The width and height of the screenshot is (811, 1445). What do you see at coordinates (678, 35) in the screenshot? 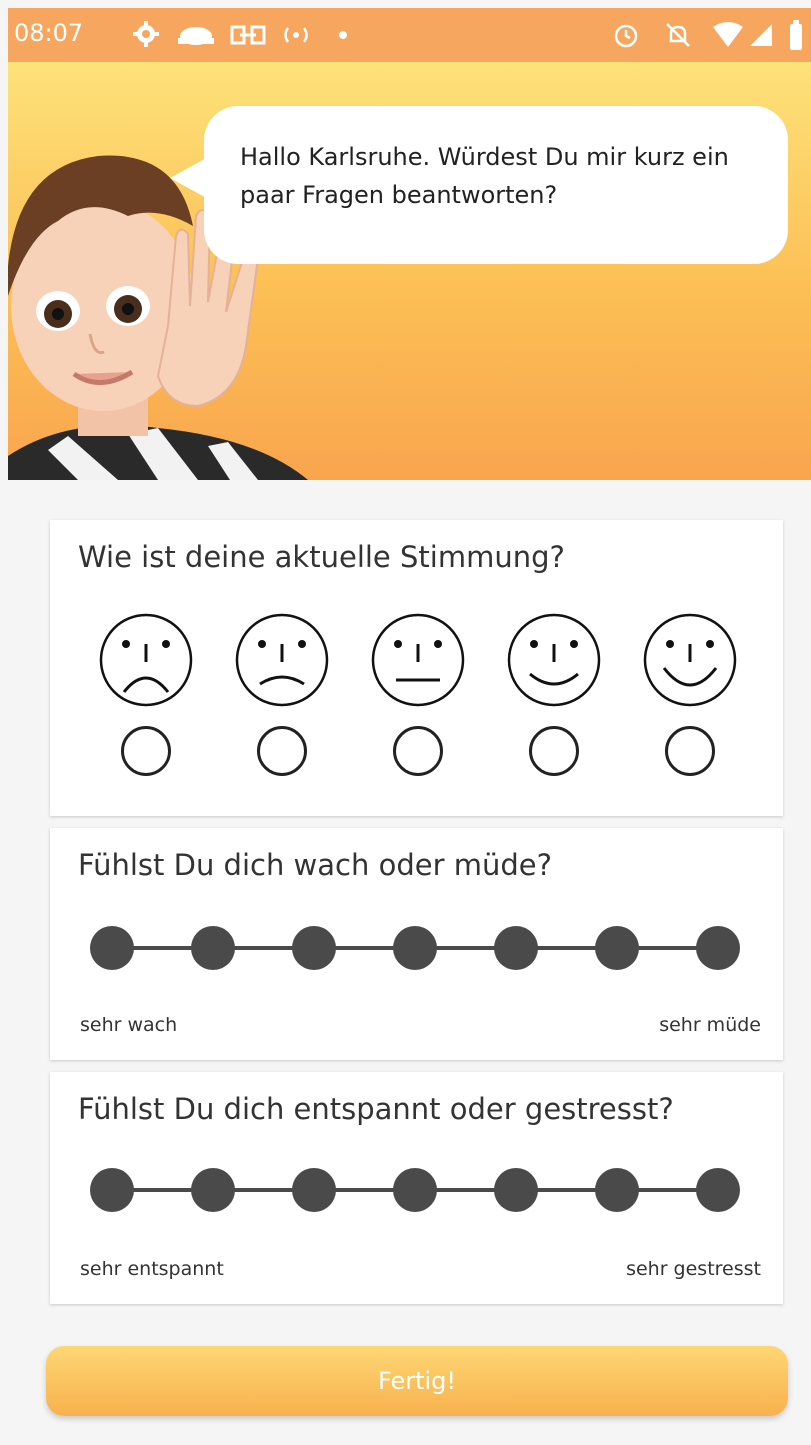
I see `bell-off-icon` at bounding box center [678, 35].